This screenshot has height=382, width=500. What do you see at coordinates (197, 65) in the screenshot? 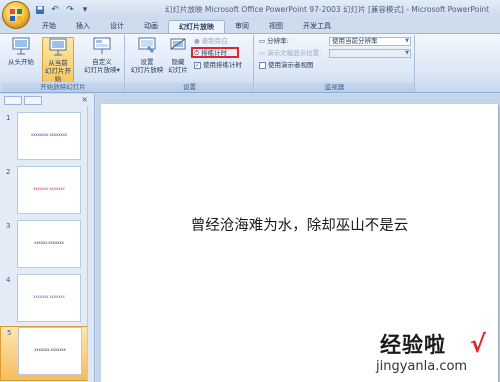
I see `checkbox-checked-icon: ✓` at bounding box center [197, 65].